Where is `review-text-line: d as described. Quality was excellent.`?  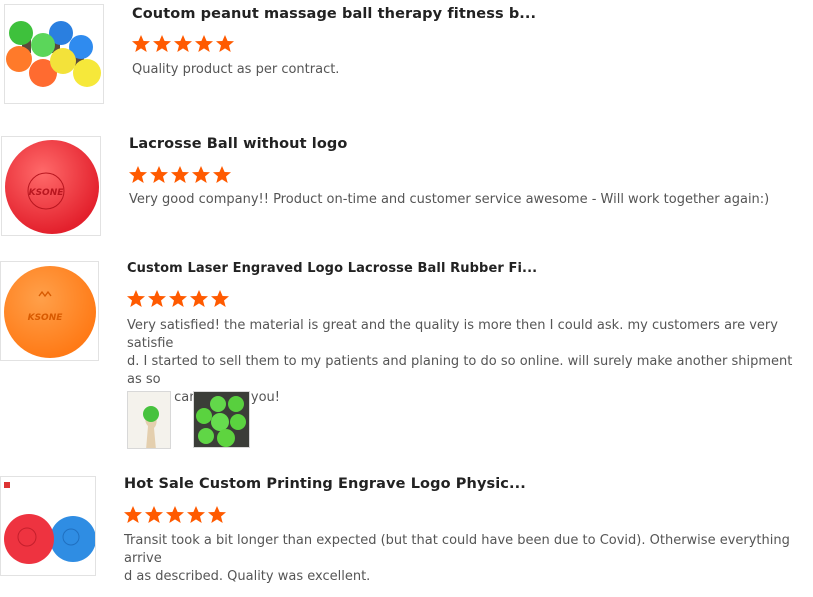
review-text-line: d as described. Quality was excellent. is located at coordinates (247, 576).